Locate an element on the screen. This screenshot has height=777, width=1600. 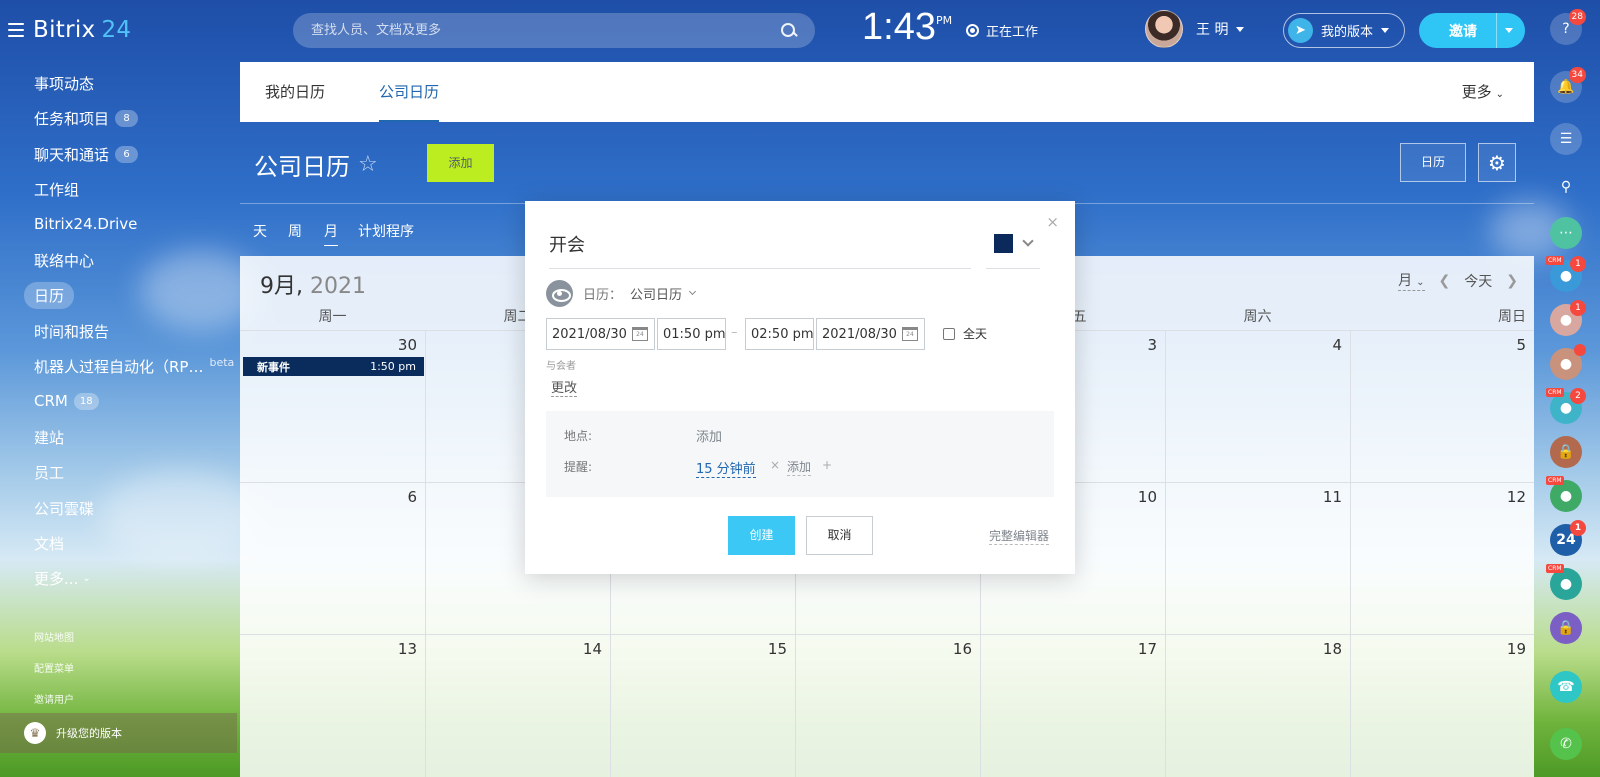
day-cell-number: 16 is located at coordinates (952, 649).